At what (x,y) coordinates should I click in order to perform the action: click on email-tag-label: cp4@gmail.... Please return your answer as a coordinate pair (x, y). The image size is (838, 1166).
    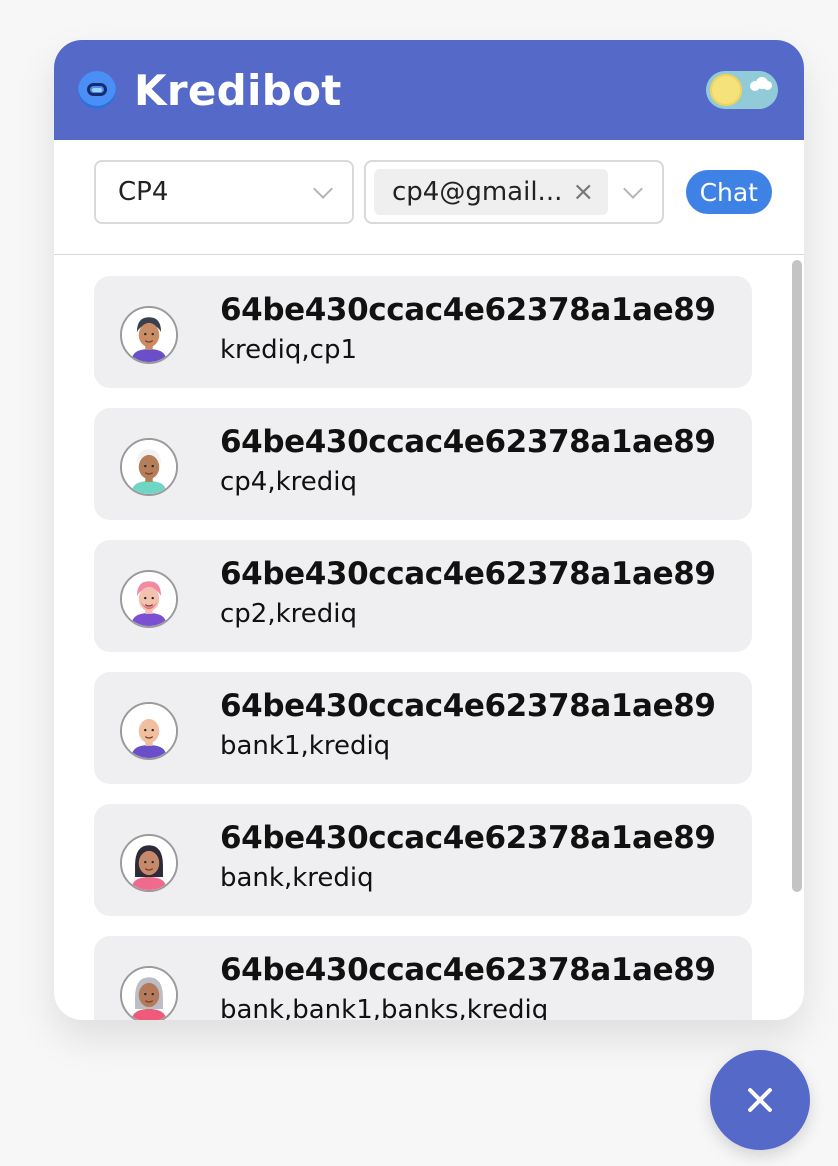
    Looking at the image, I should click on (477, 192).